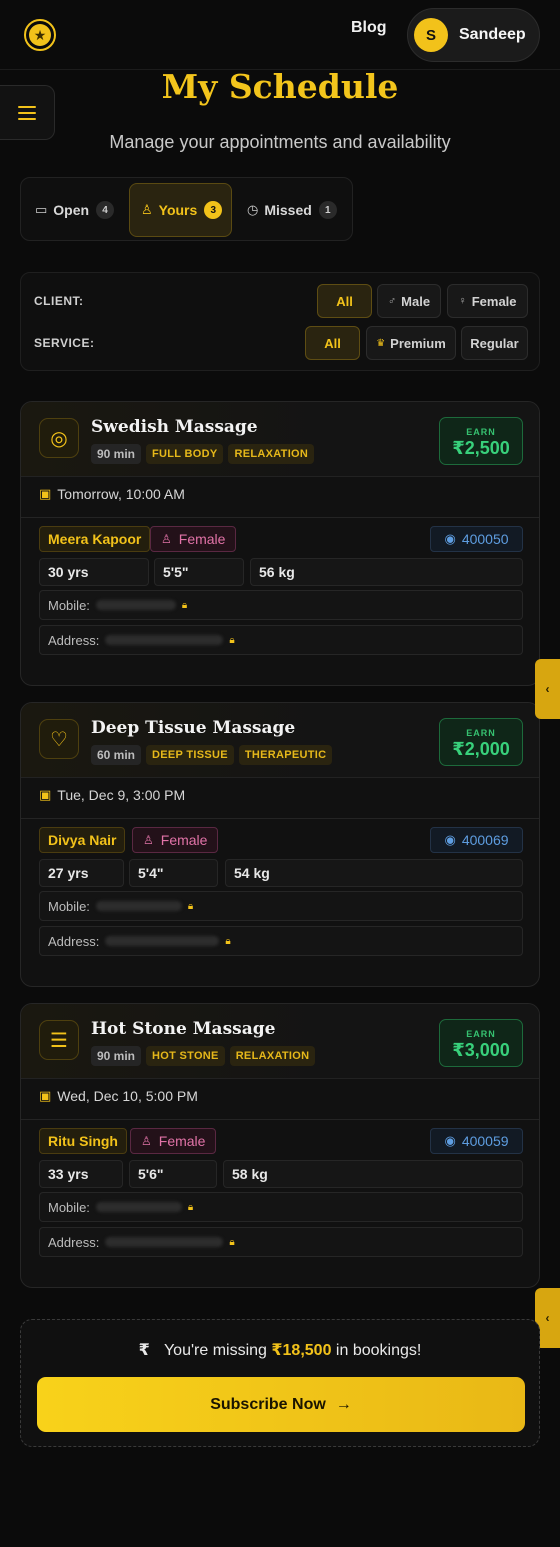 The width and height of the screenshot is (560, 1547). What do you see at coordinates (292, 210) in the screenshot?
I see `tab-missed: ◷ Missed 1` at bounding box center [292, 210].